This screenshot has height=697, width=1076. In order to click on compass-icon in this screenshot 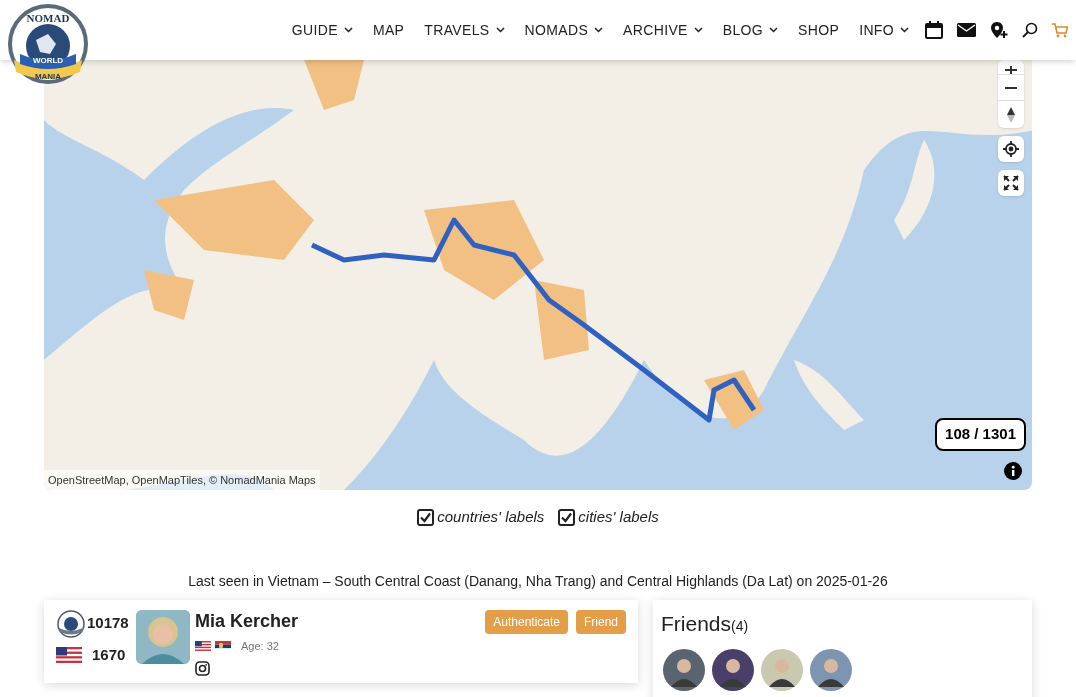, I will do `click(1011, 114)`.